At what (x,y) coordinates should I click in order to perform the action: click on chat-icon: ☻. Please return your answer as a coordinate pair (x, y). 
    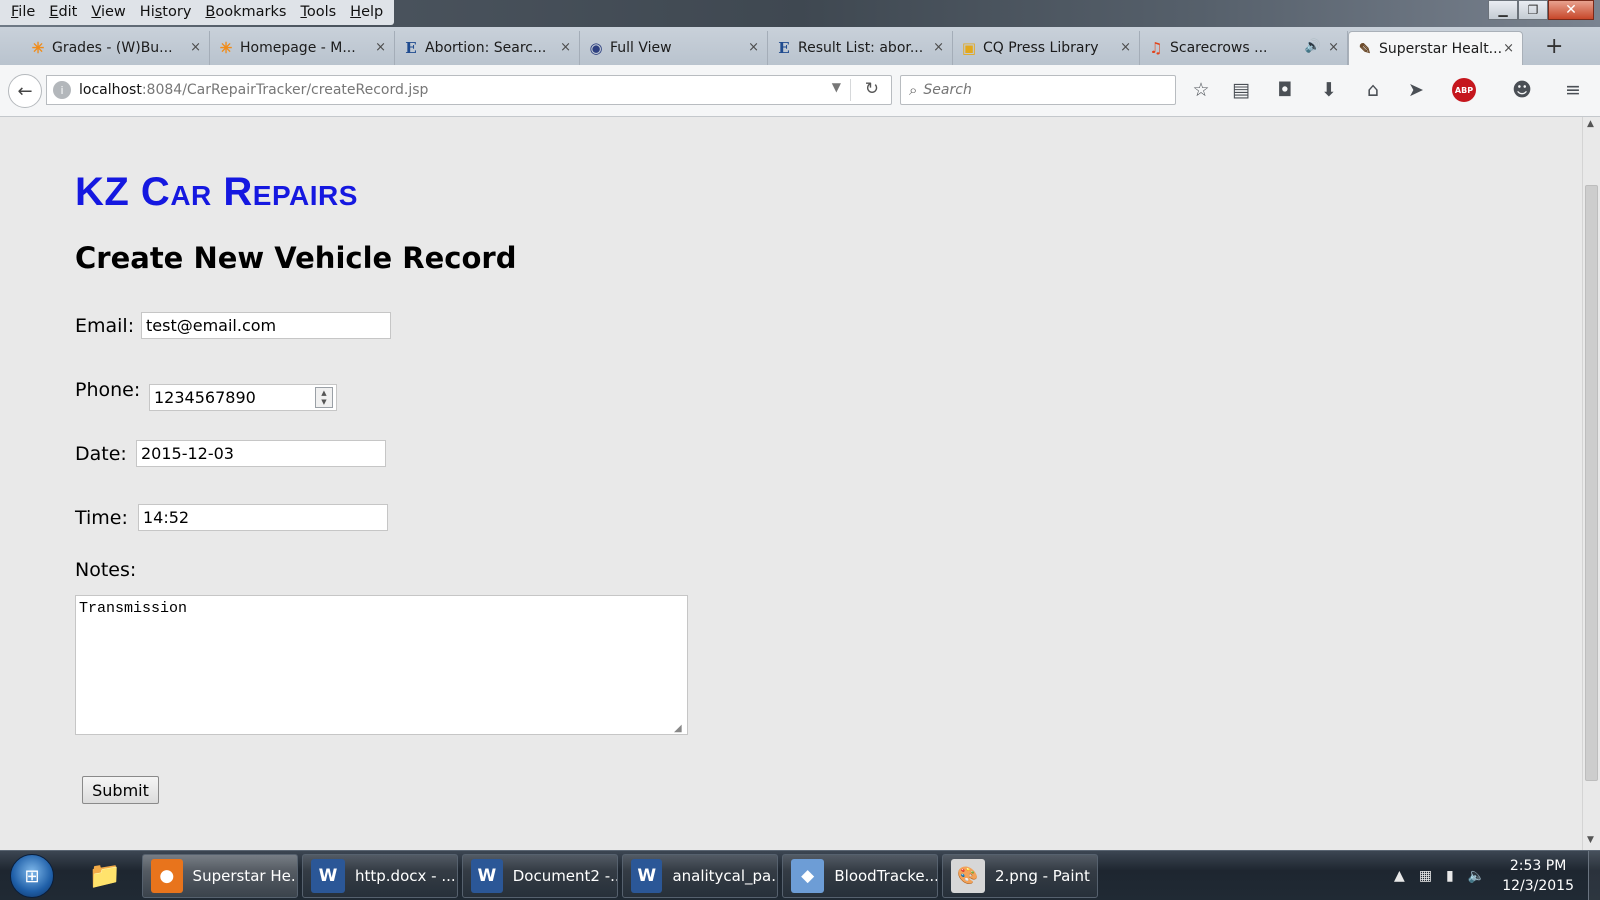
    Looking at the image, I should click on (1522, 90).